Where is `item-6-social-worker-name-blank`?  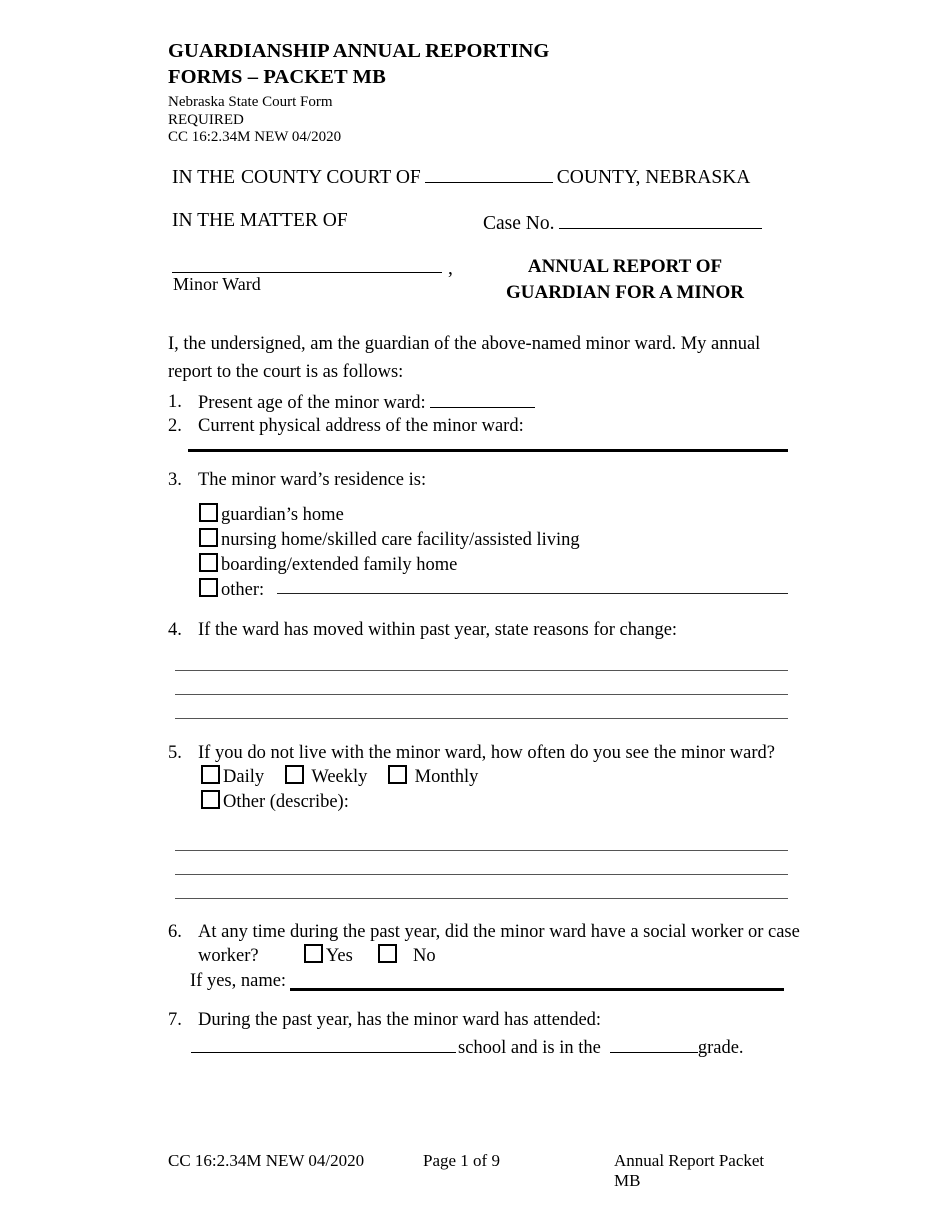
item-6-social-worker-name-blank is located at coordinates (537, 989).